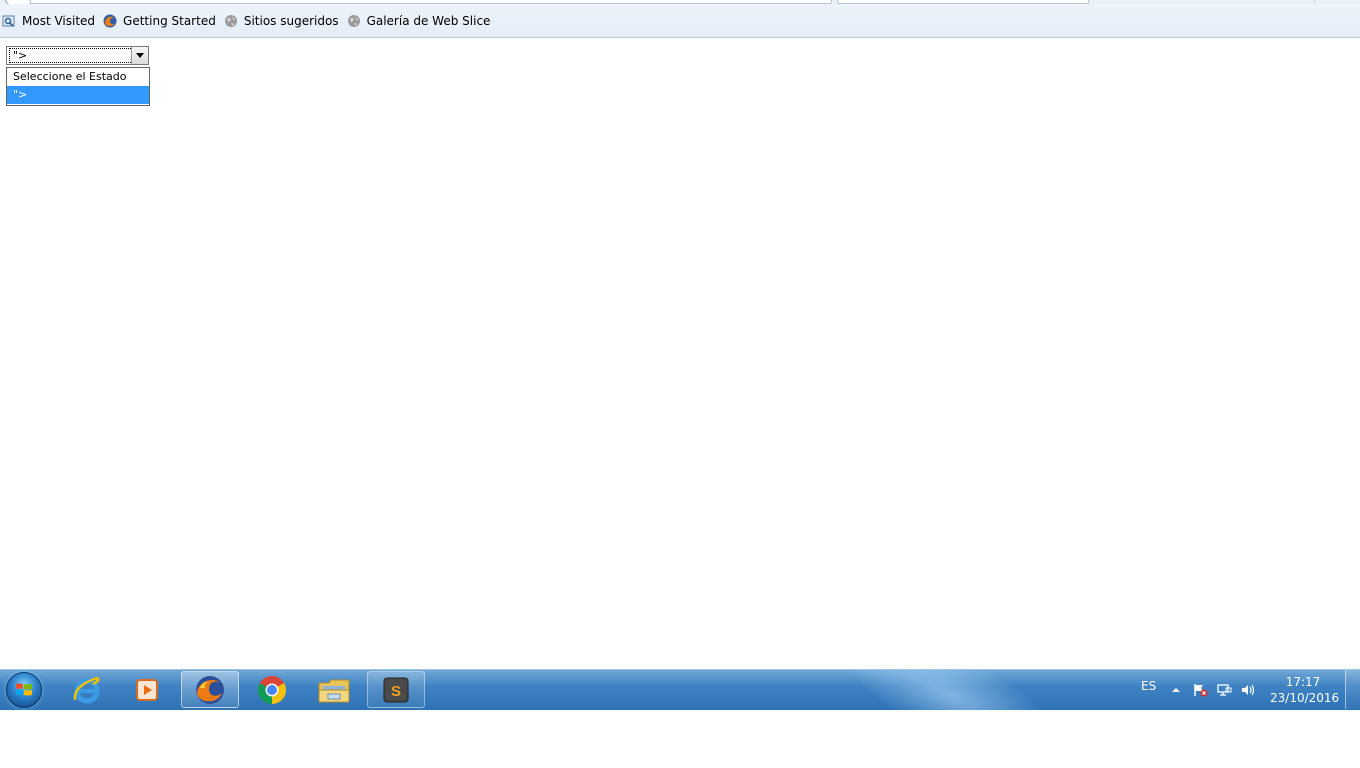 This screenshot has width=1360, height=768. I want to click on bookmark-getting-started: Getting Started, so click(160, 21).